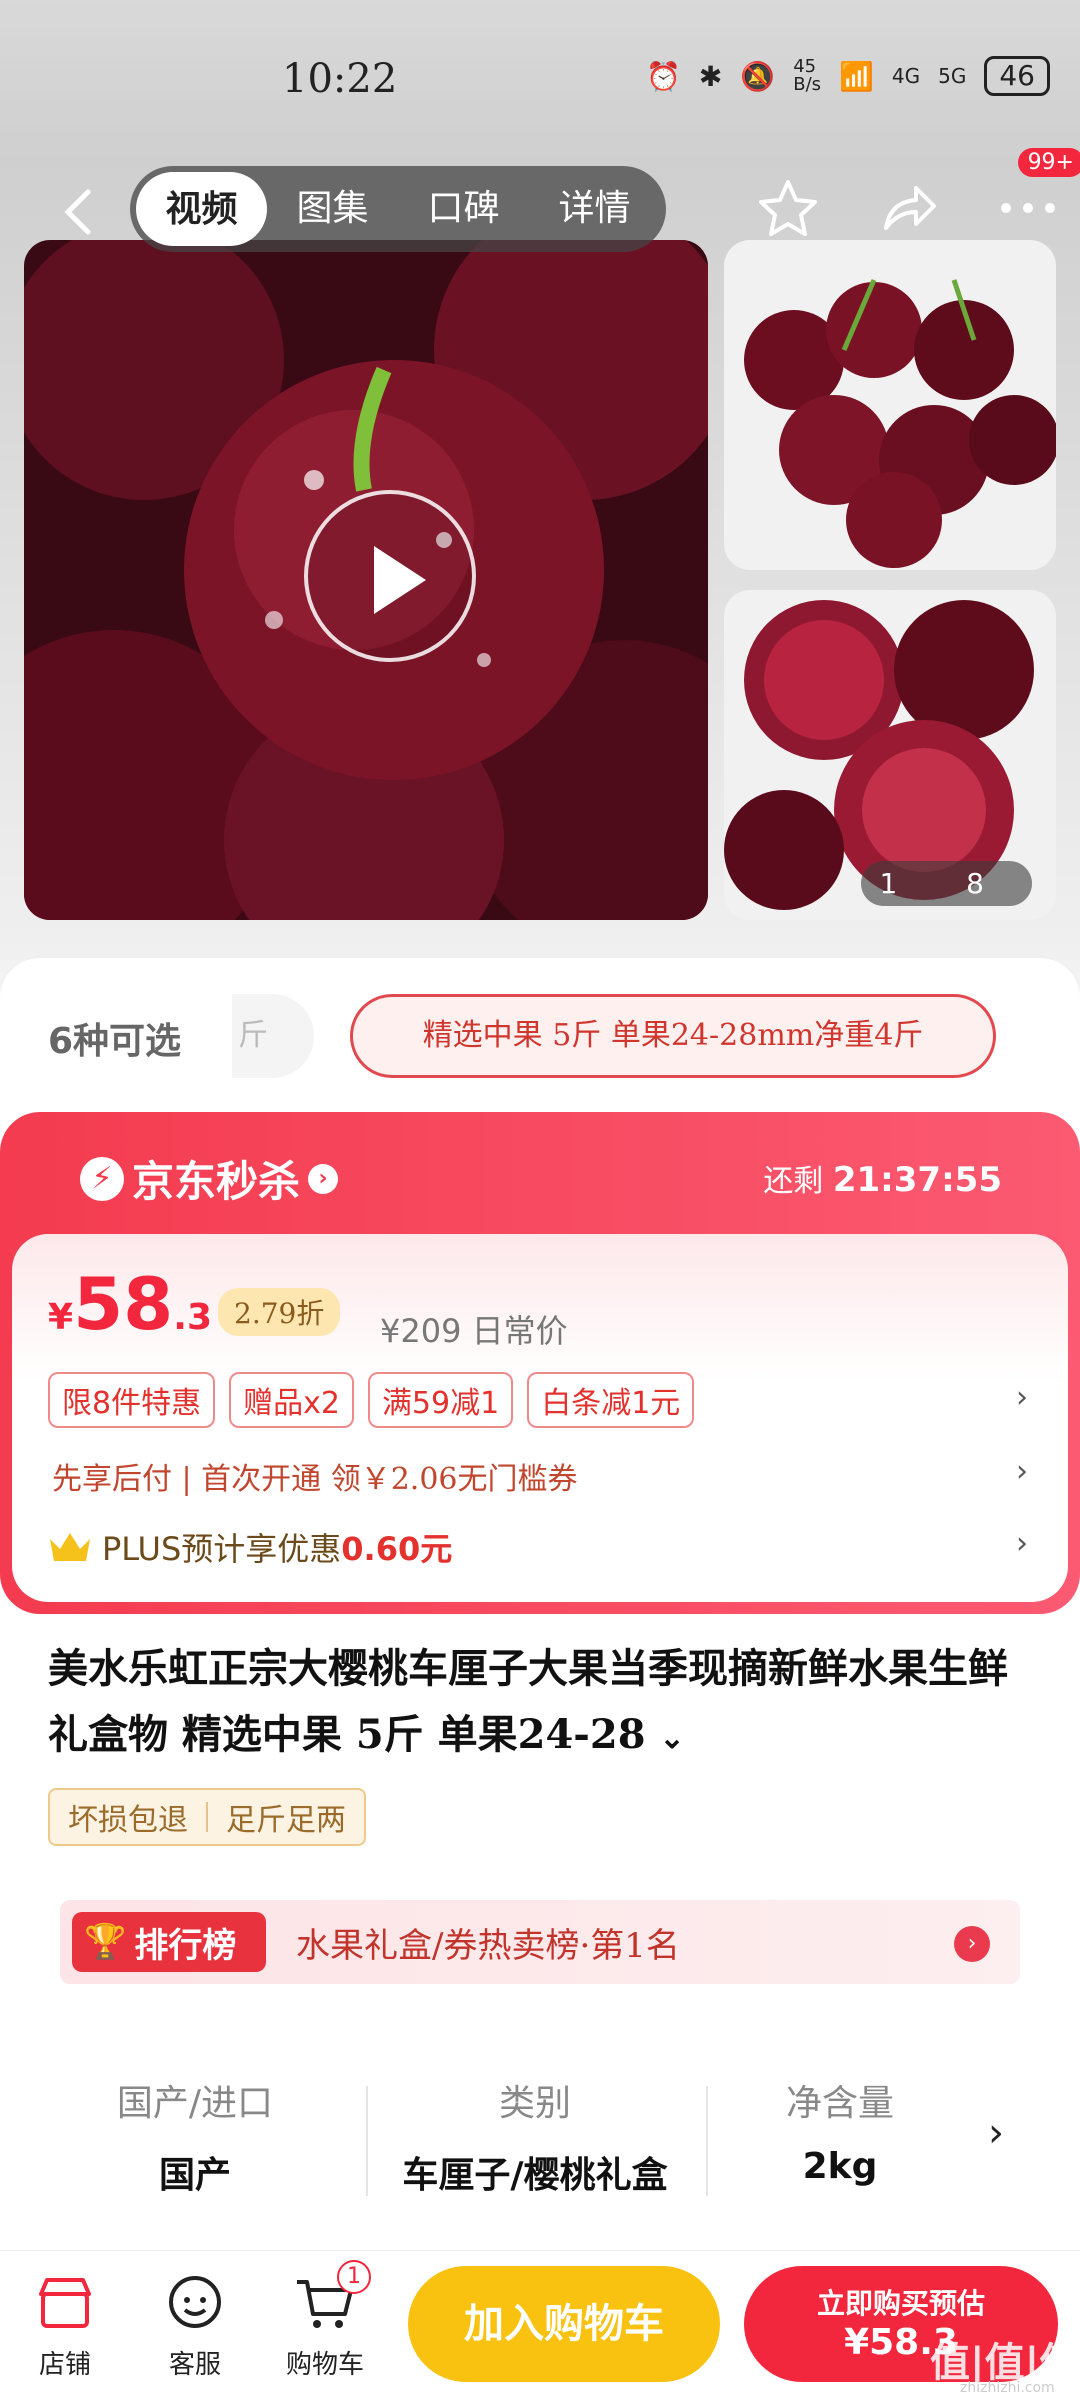 Image resolution: width=1080 pixels, height=2400 pixels. Describe the element at coordinates (946, 883) in the screenshot. I see `image-counter: 1 8` at that location.